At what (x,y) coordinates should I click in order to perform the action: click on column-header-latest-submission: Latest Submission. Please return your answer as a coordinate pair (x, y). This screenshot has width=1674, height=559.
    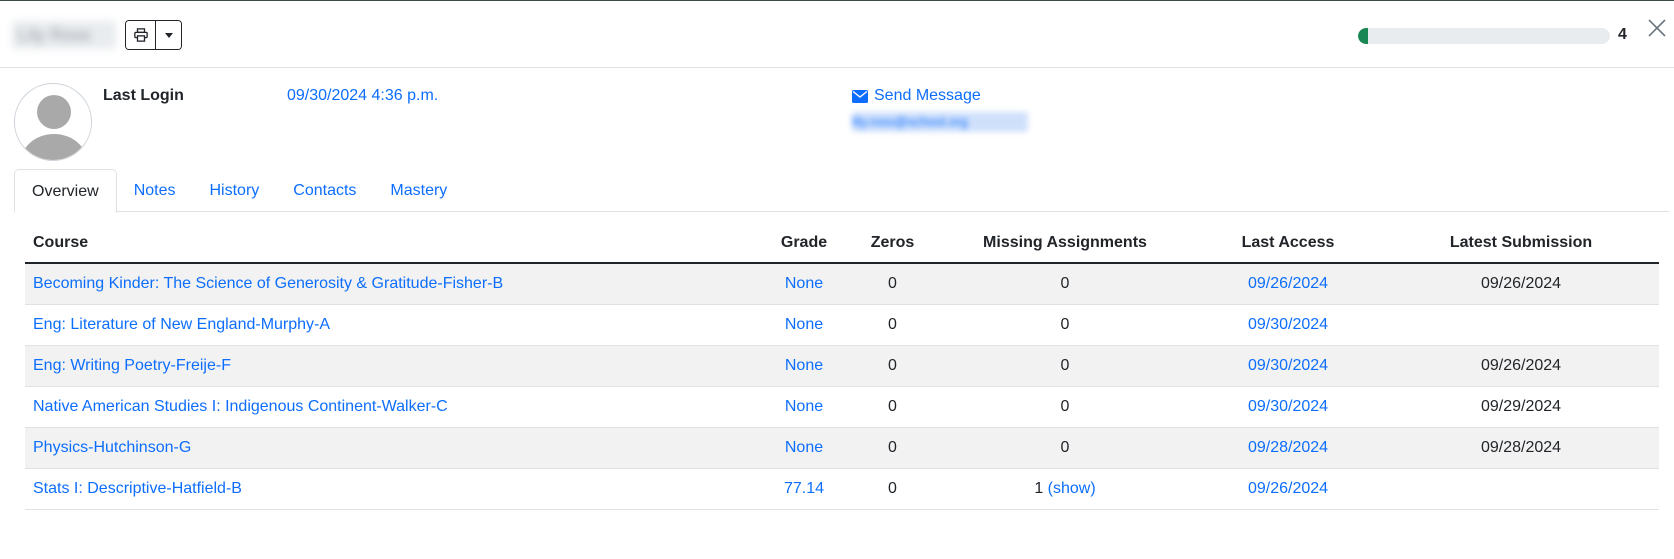
    Looking at the image, I should click on (1521, 244).